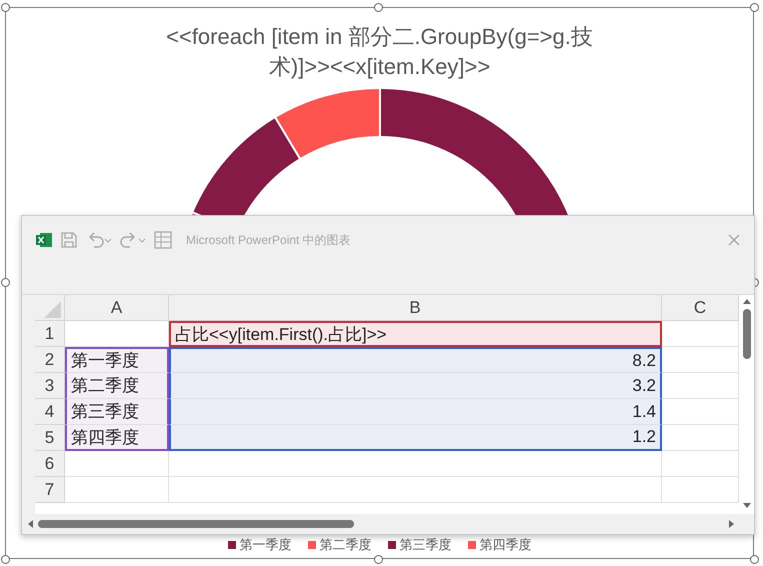 The height and width of the screenshot is (566, 763). I want to click on table-cell: 1.4, so click(415, 412).